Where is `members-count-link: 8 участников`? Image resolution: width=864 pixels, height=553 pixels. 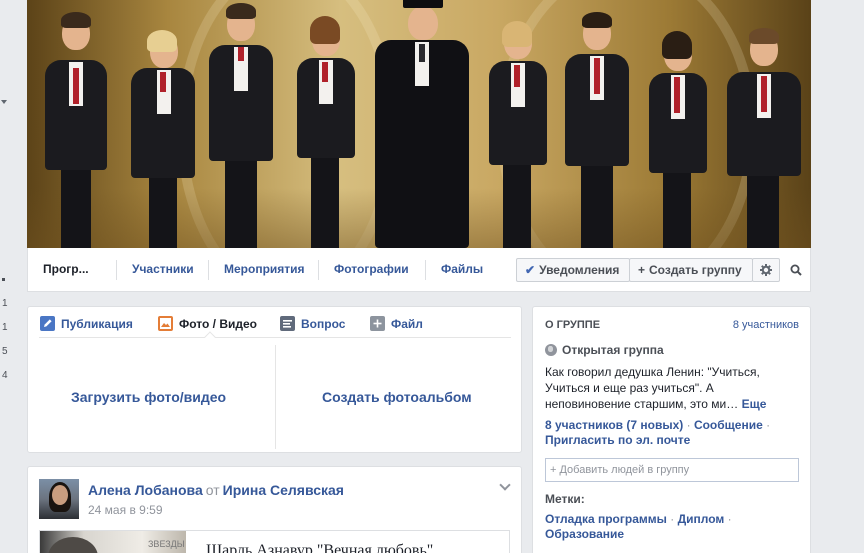
members-count-link: 8 участников is located at coordinates (766, 325).